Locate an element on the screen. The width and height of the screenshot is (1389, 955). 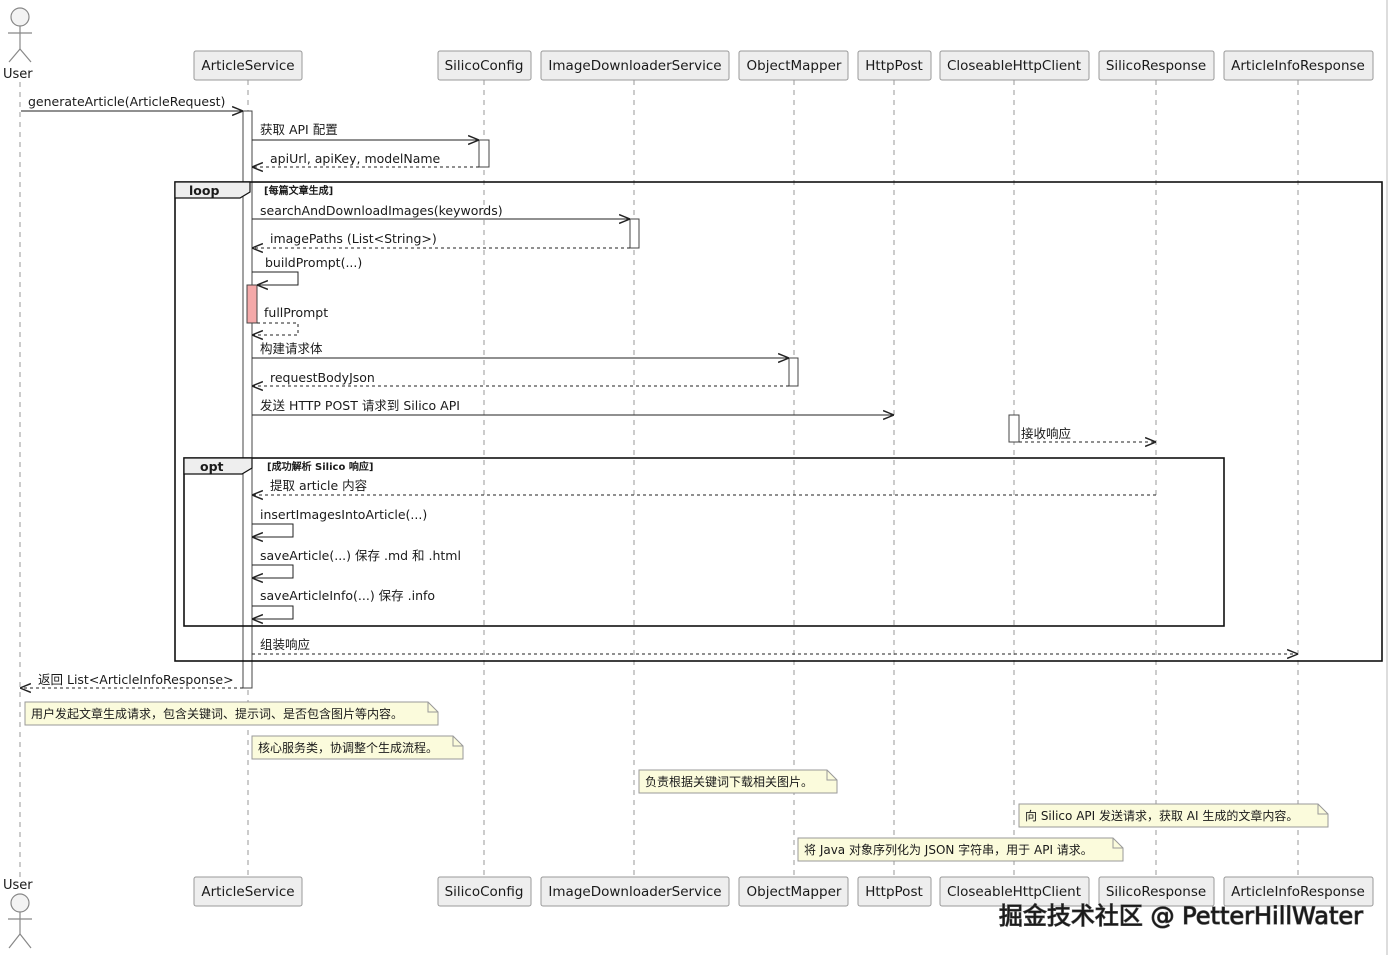
note-text: 向 Silico API 发送请求，获取 AI 生成的文章内容。 is located at coordinates (1161, 815).